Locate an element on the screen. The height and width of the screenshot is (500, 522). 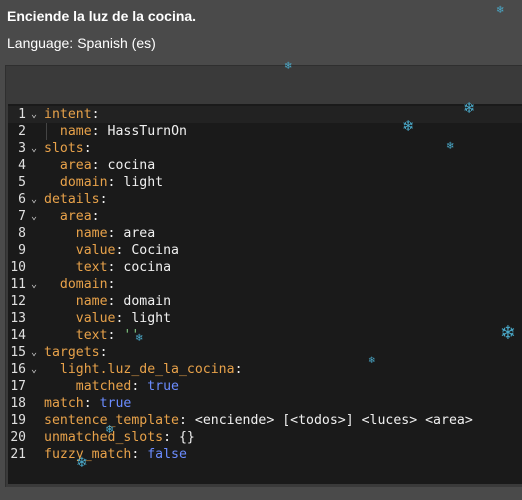
code-text: domain: is located at coordinates (87, 284).